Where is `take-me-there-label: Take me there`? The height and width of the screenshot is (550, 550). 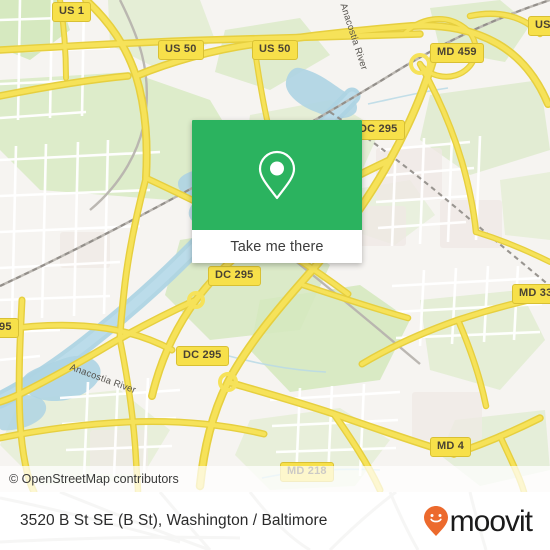
take-me-there-label: Take me there is located at coordinates (277, 246).